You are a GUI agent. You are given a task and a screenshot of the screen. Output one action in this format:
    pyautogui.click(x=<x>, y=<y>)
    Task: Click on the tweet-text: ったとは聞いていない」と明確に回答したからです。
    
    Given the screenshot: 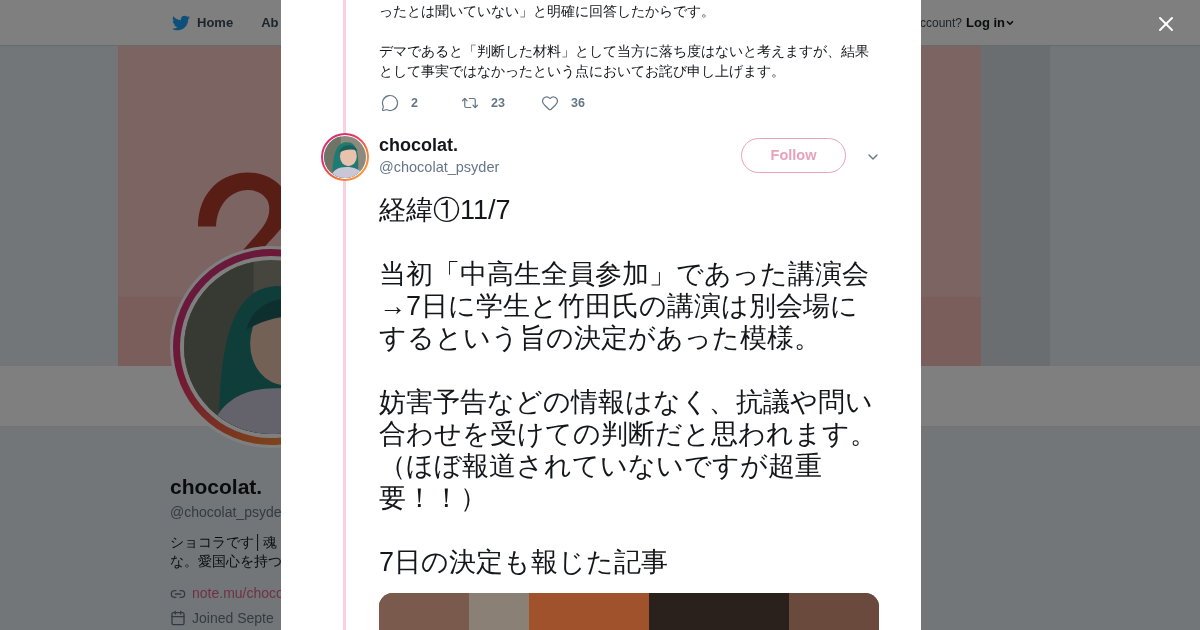 What is the action you would take?
    pyautogui.click(x=547, y=11)
    